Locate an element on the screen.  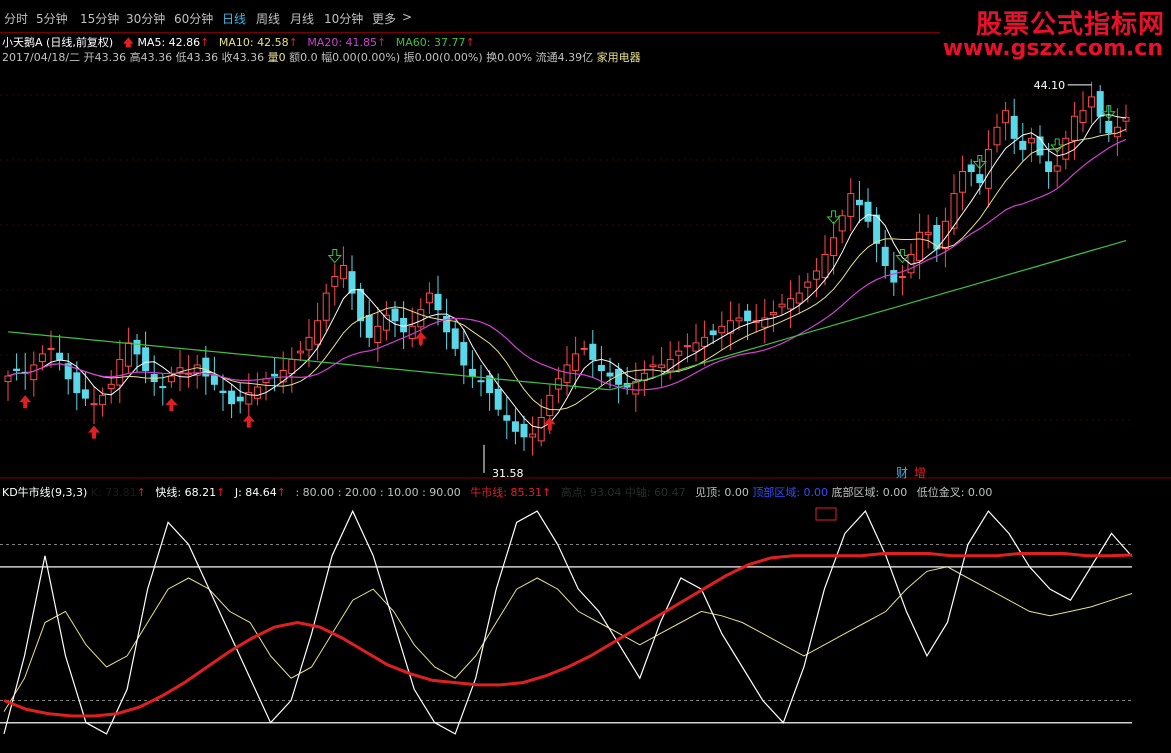
fast-line-value: 快线: 68.21 is located at coordinates (186, 492).